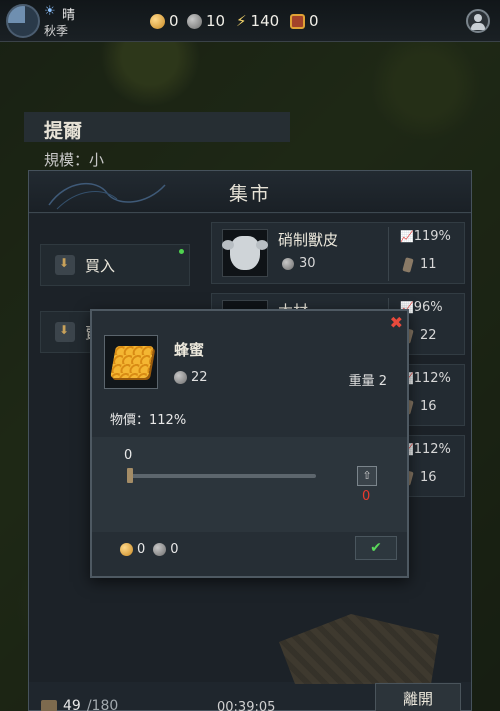 Image resolution: width=500 pixels, height=711 pixels. I want to click on item-price: 30, so click(299, 263).